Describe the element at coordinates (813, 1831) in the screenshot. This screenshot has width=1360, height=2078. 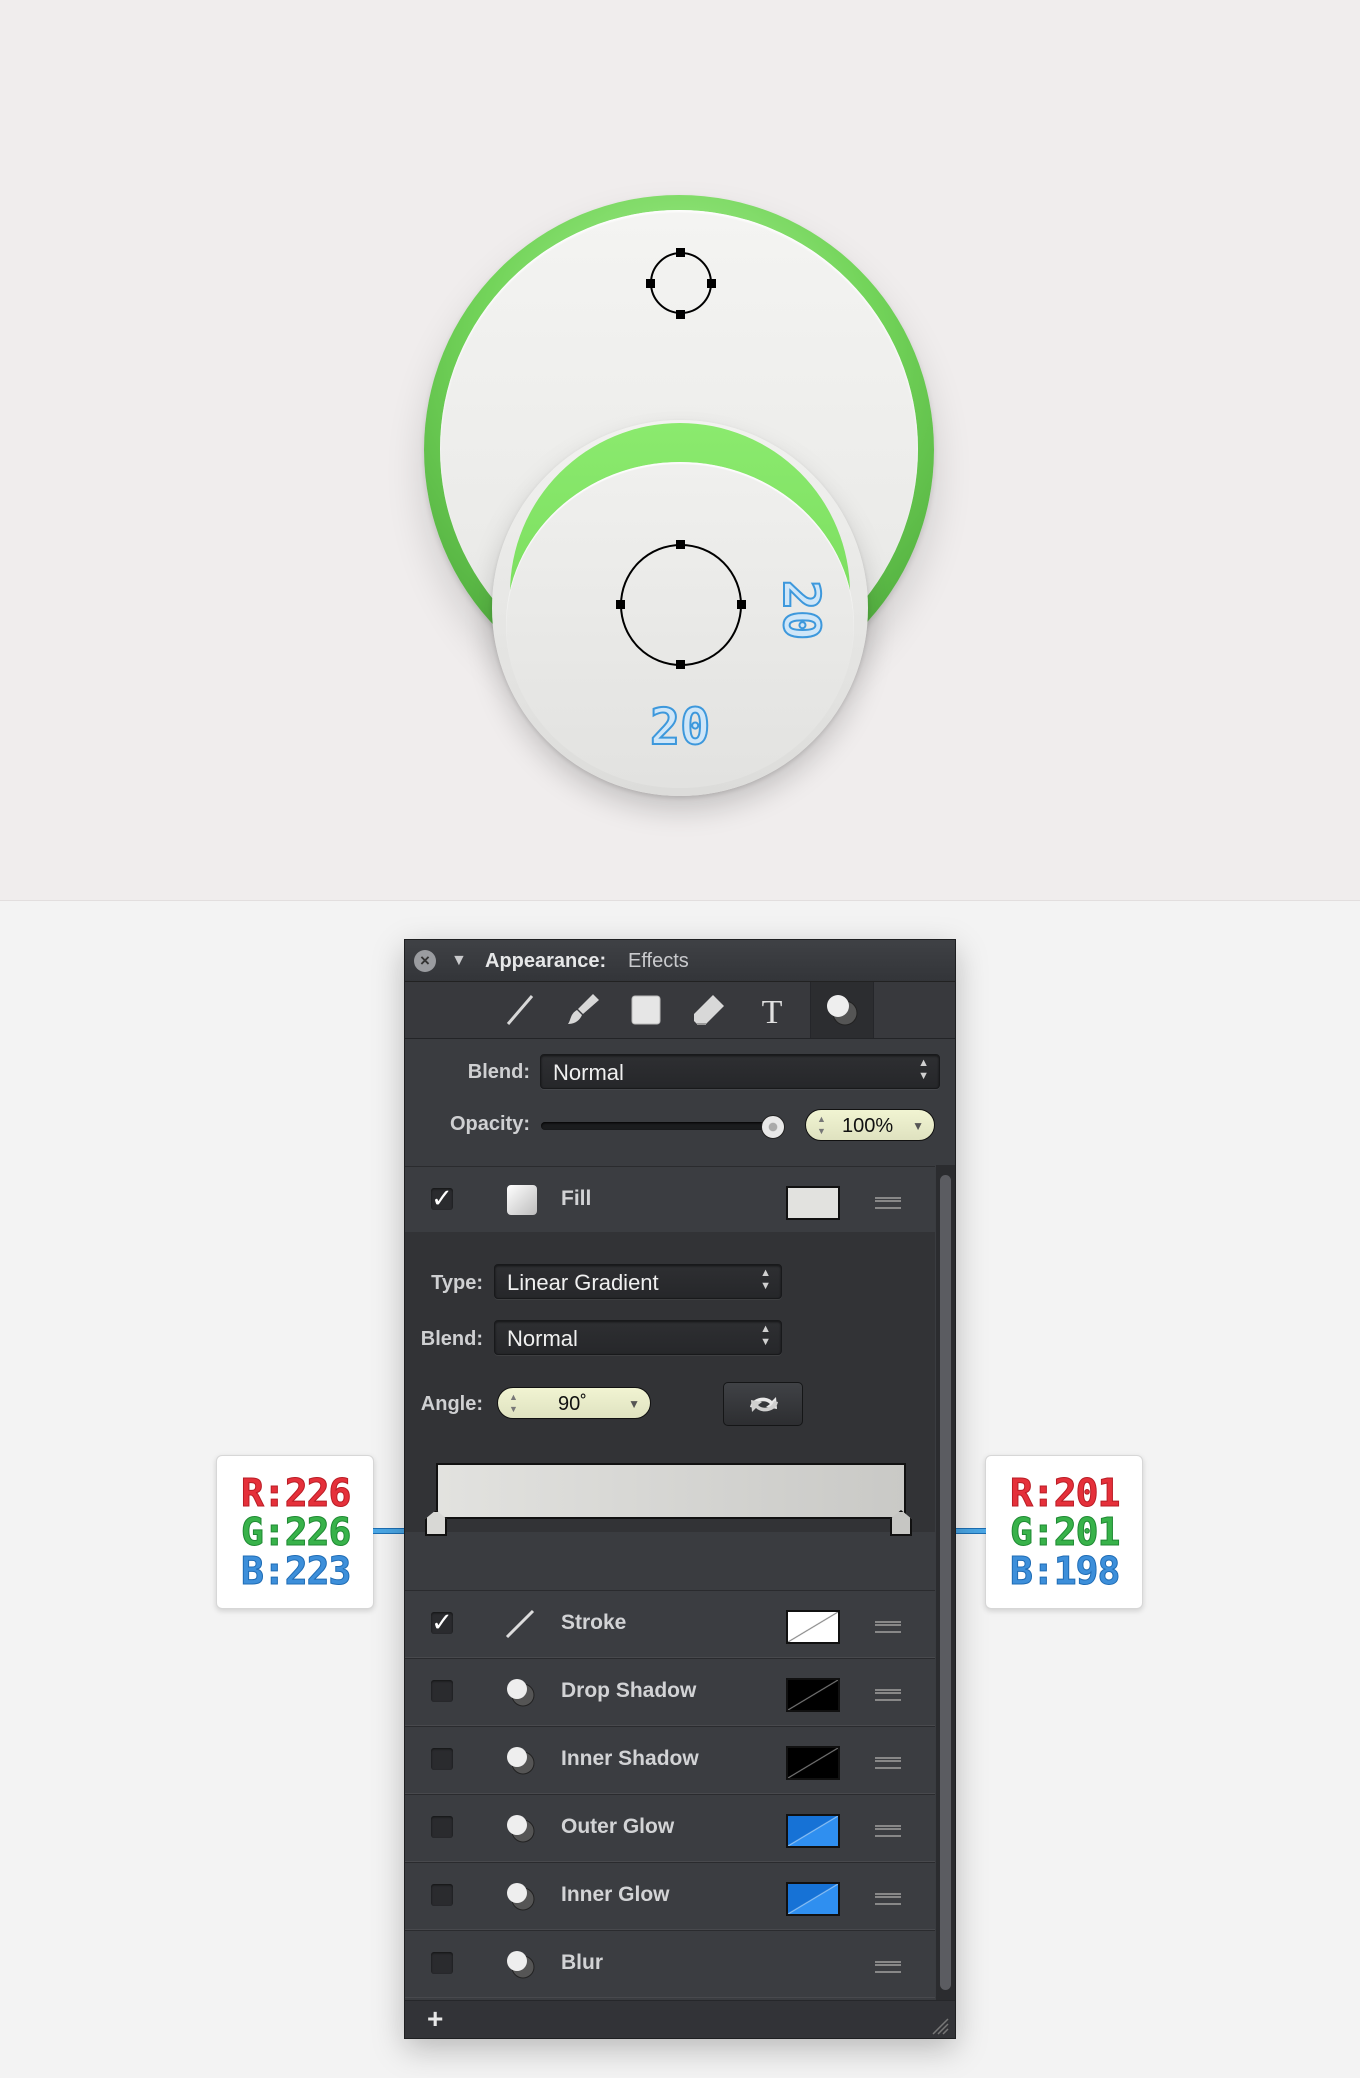
I see `outer-glow-color-swatch` at that location.